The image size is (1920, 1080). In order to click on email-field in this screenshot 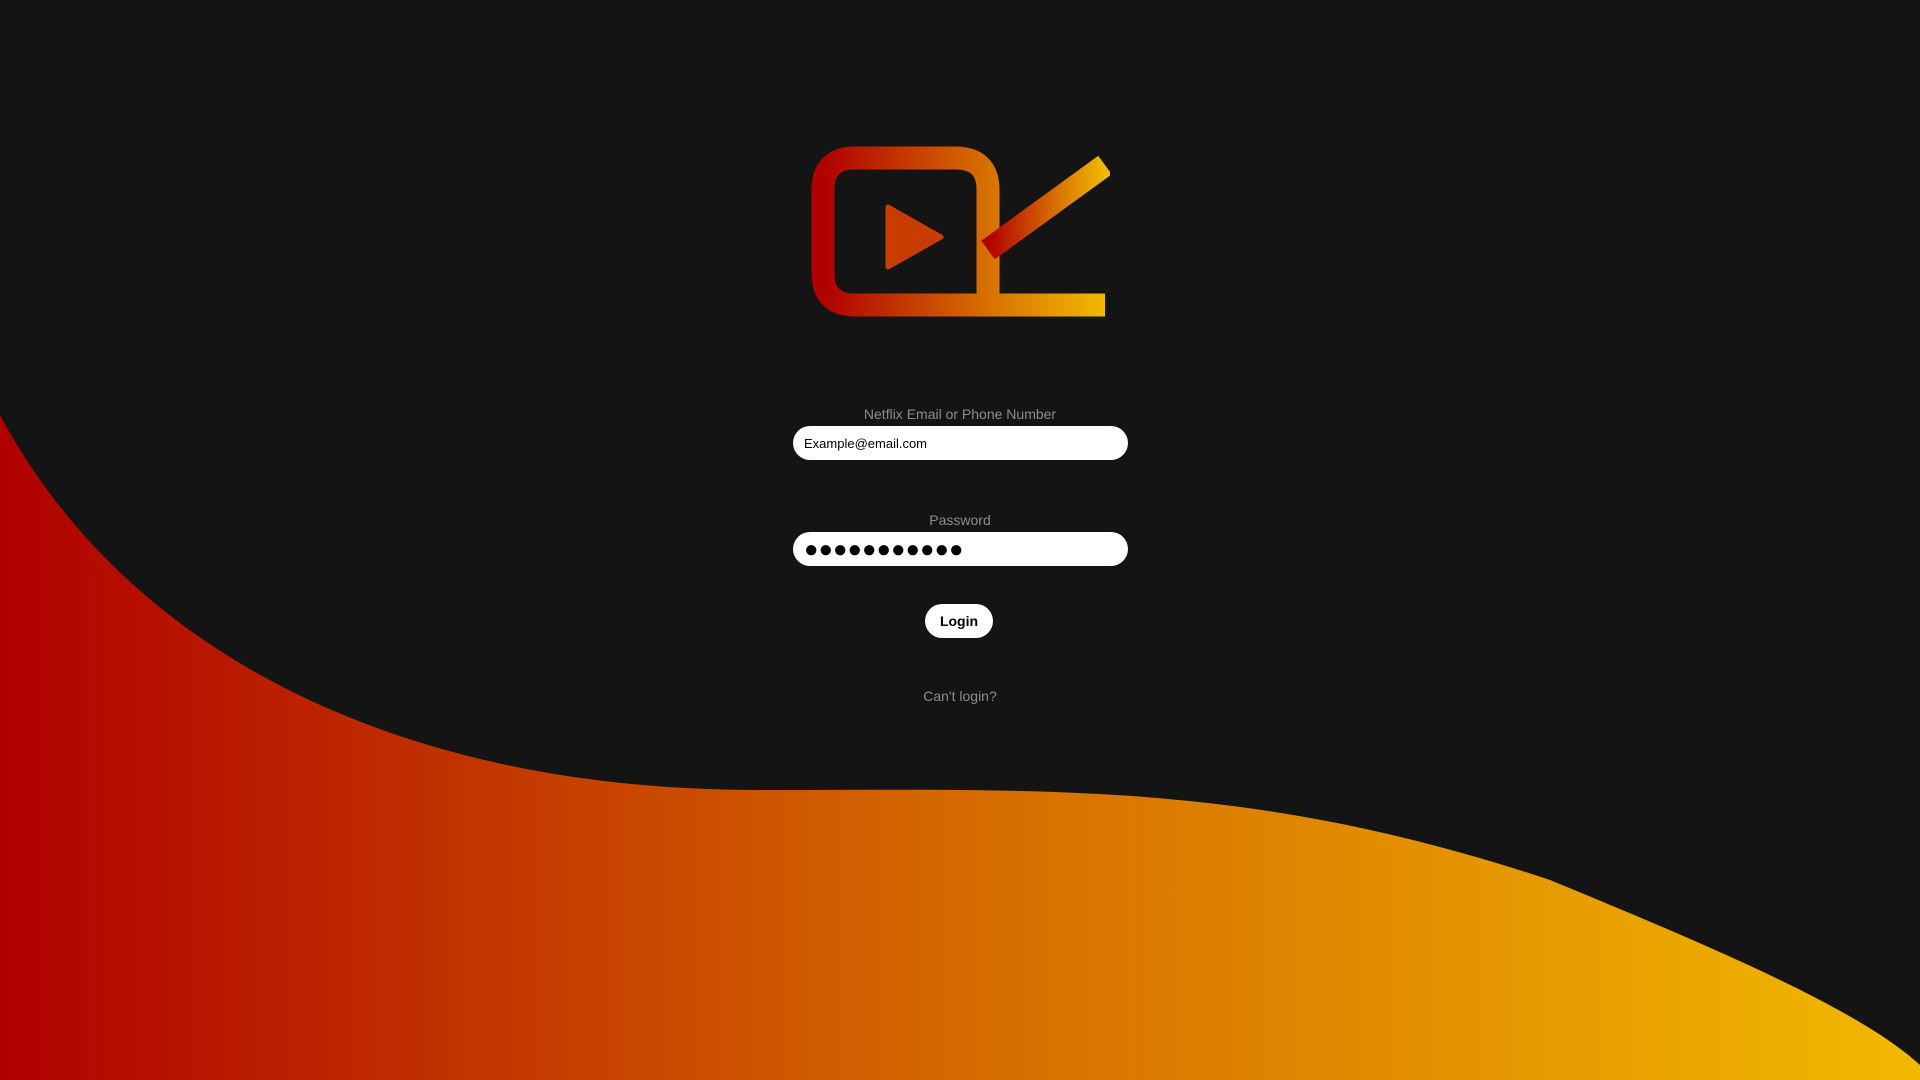, I will do `click(960, 443)`.